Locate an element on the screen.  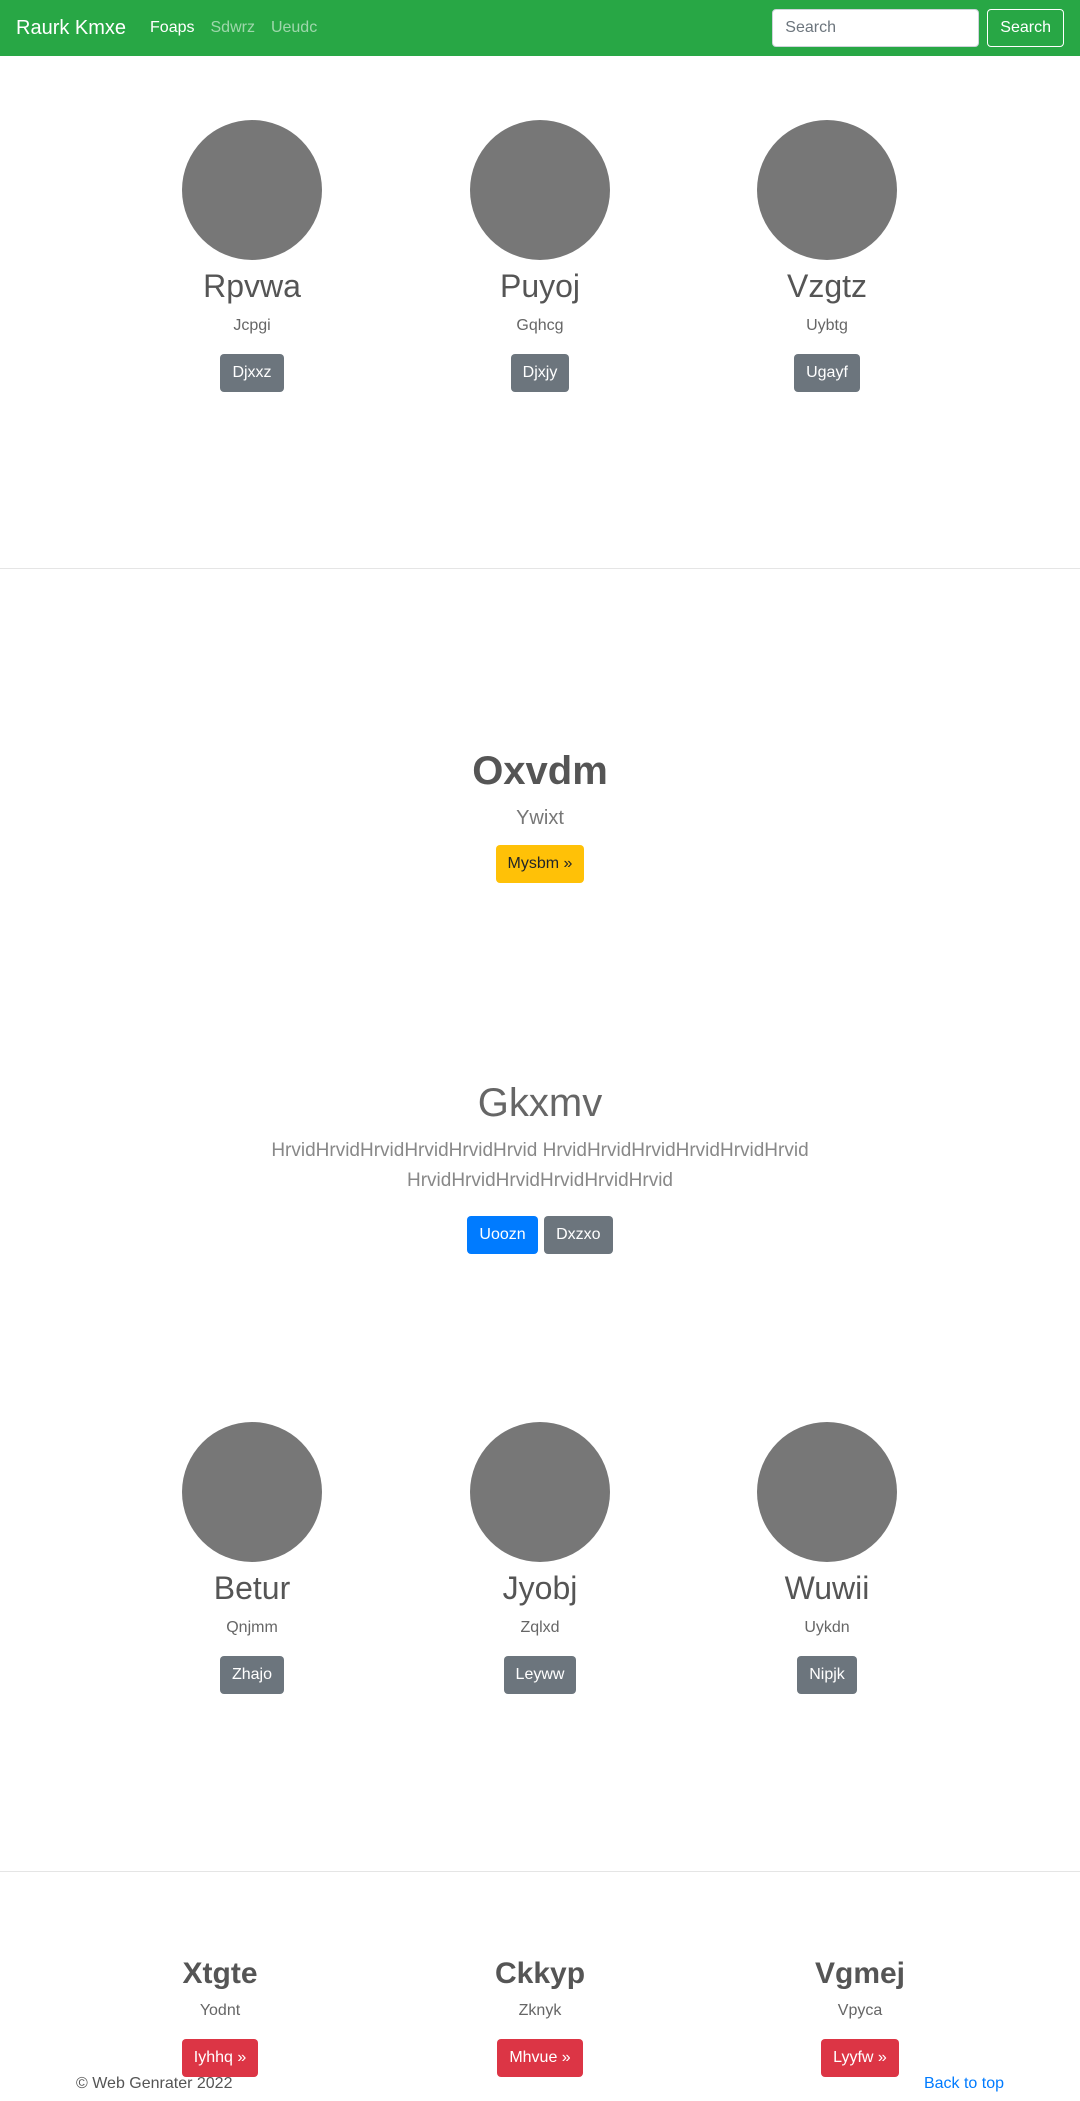
profile-subtitle: Gqhcg is located at coordinates (540, 325).